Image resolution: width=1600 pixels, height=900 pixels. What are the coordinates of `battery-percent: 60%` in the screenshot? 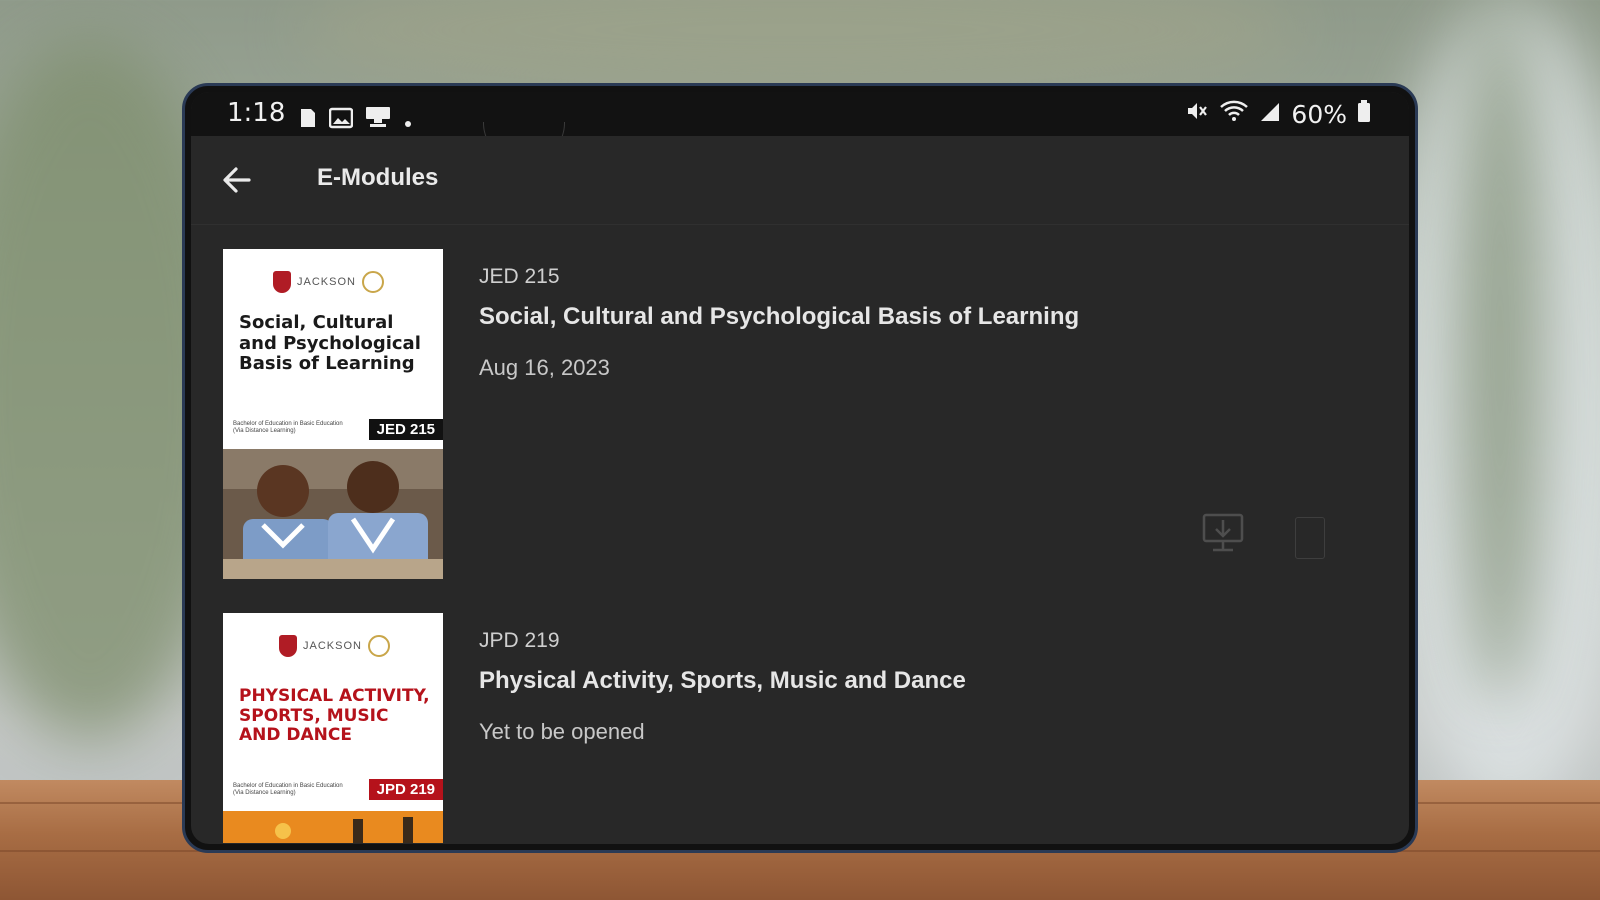 It's located at (1319, 114).